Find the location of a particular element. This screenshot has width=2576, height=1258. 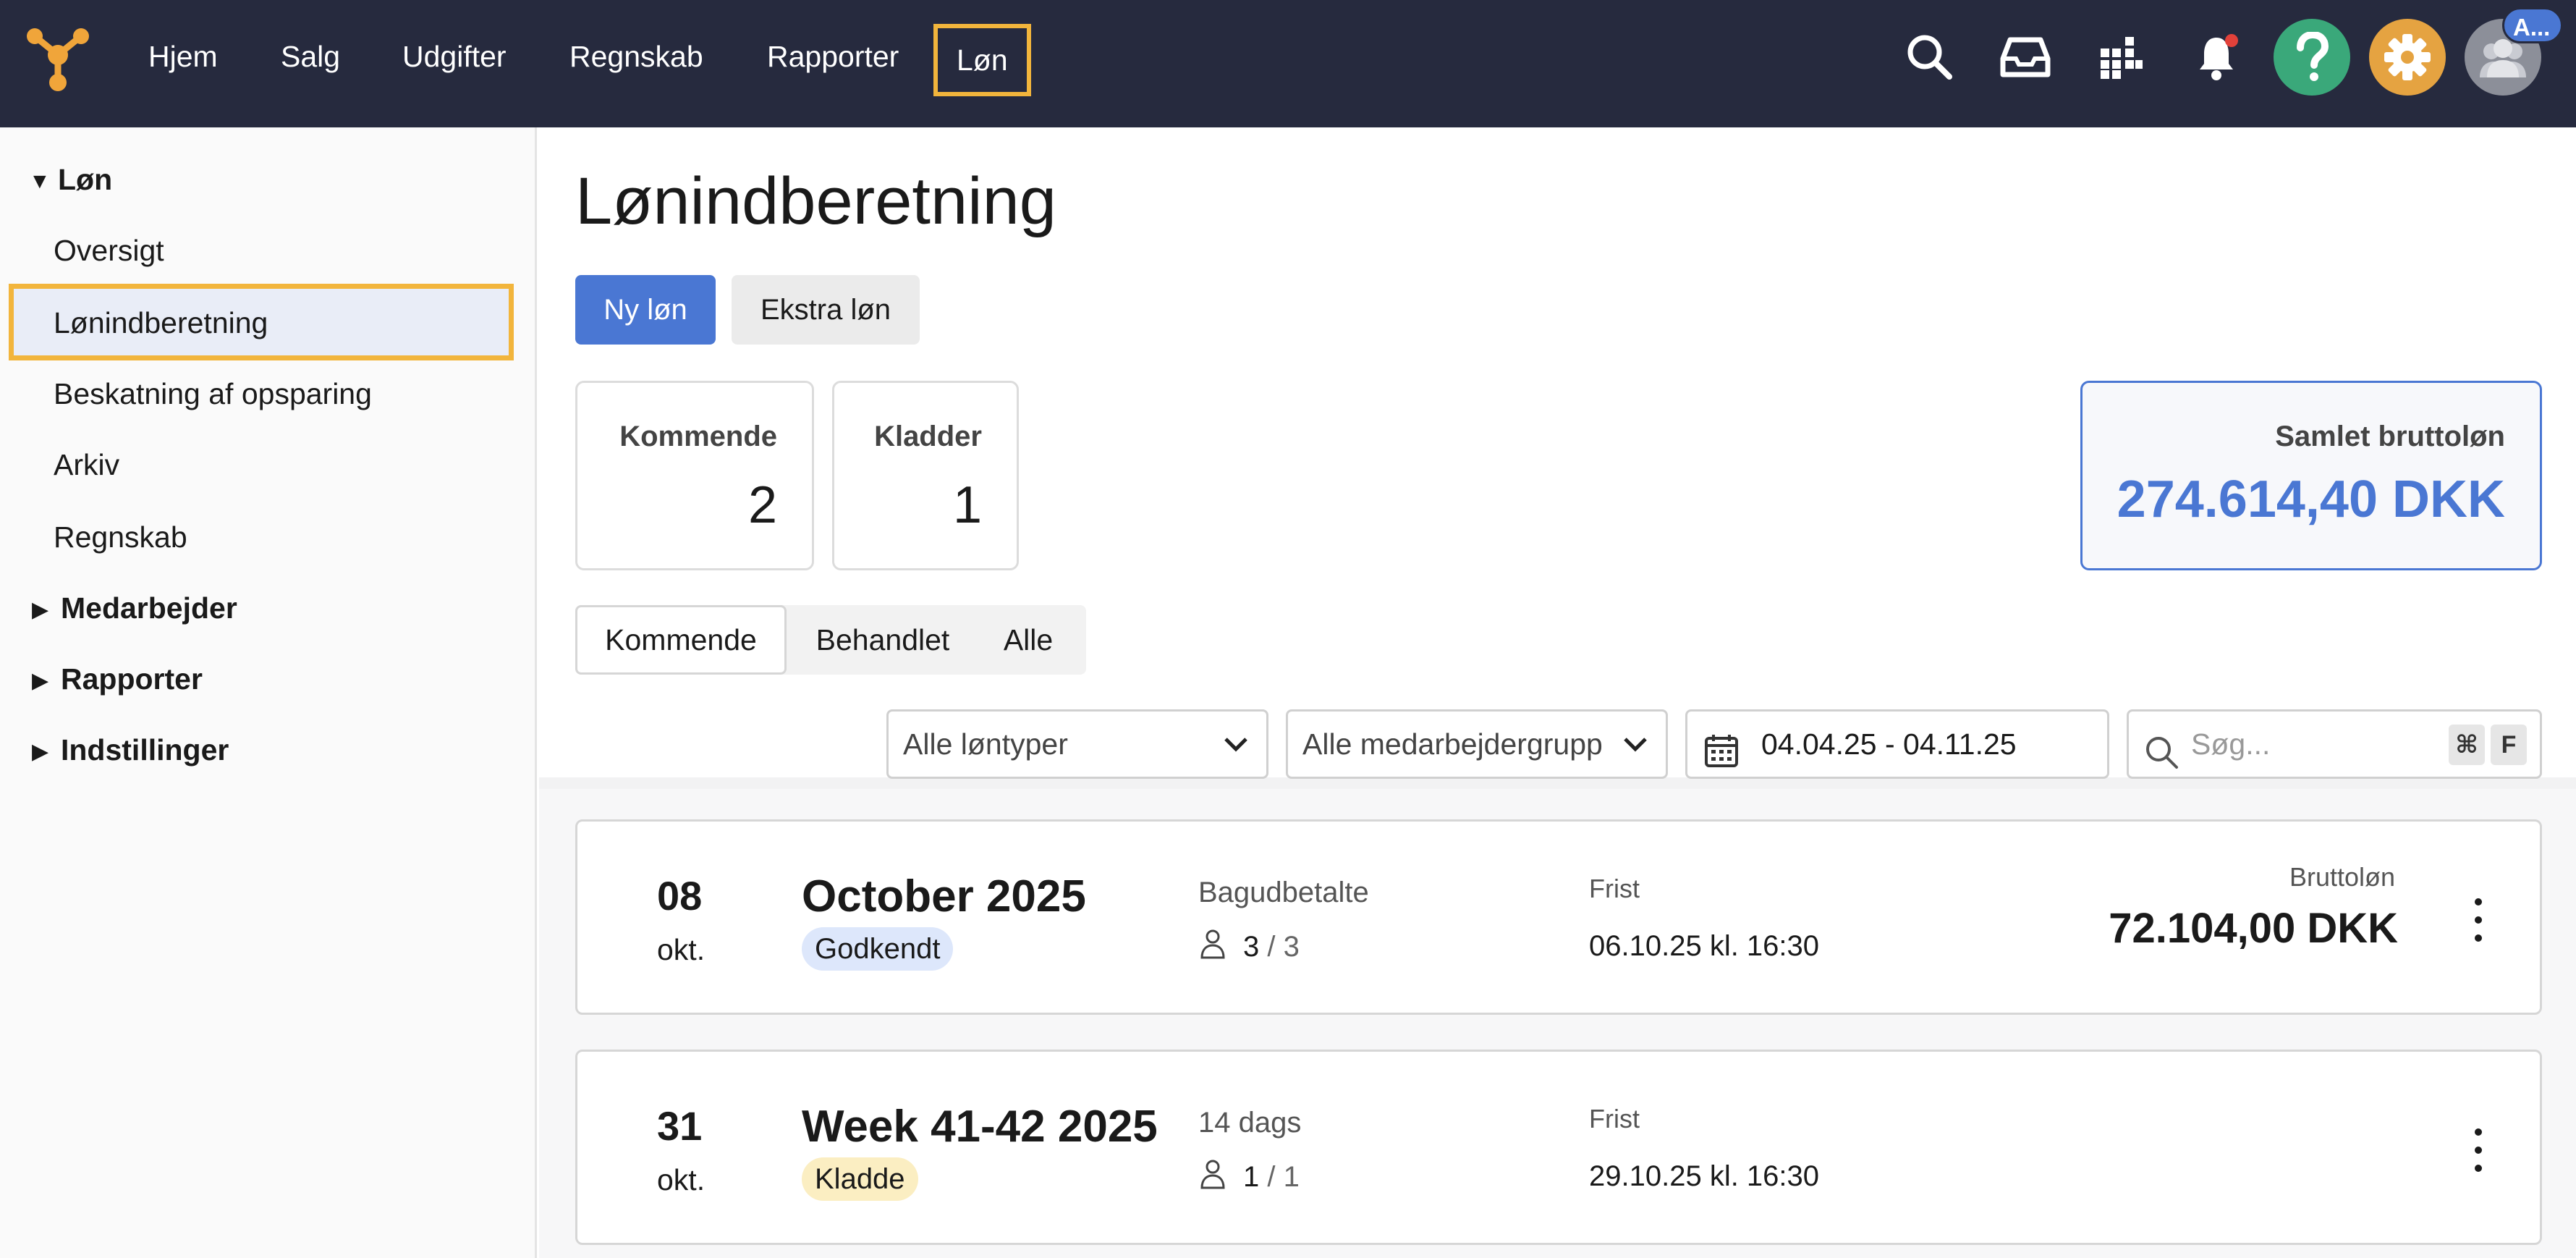

deadline-value: 06.10.25 kl. 16:30 is located at coordinates (1704, 946).